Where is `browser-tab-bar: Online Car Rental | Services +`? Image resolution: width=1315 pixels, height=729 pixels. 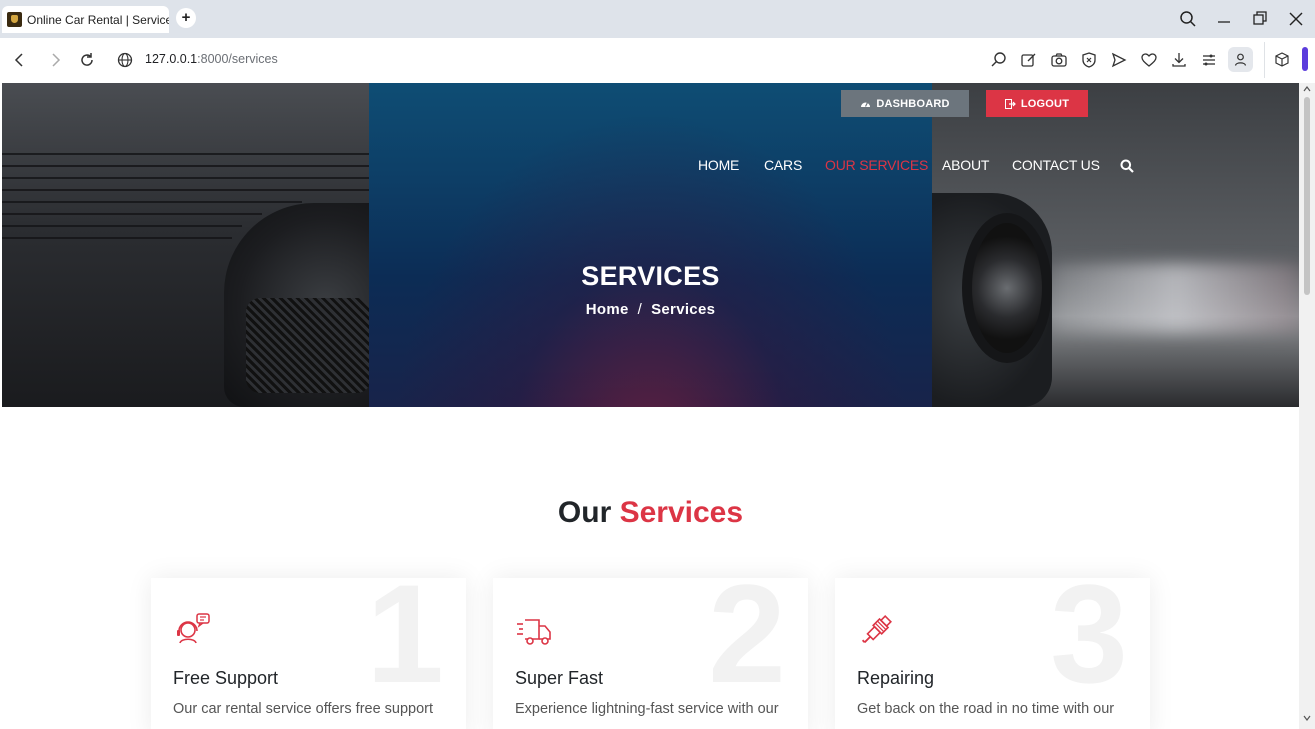
browser-tab-bar: Online Car Rental | Services + is located at coordinates (657, 19).